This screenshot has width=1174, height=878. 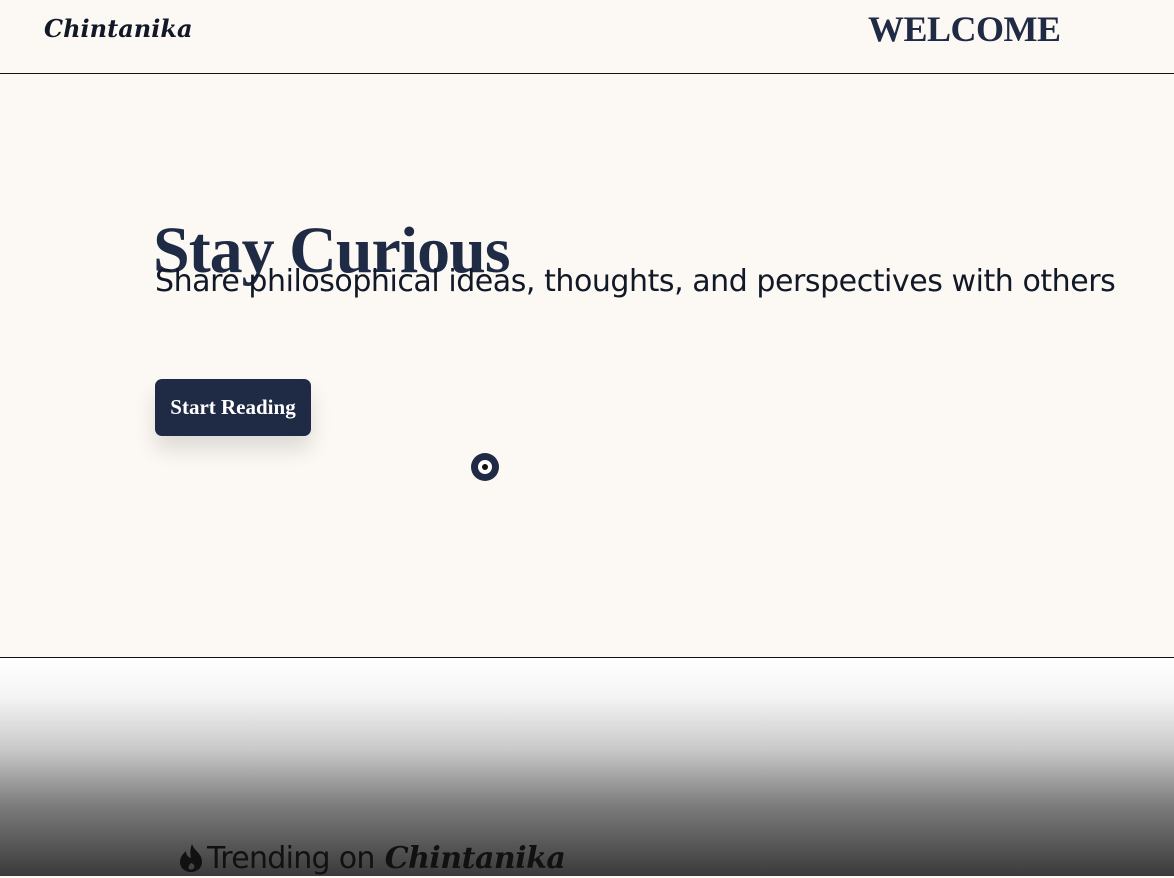 I want to click on trending-heading: Trending on Chintanika, so click(x=372, y=858).